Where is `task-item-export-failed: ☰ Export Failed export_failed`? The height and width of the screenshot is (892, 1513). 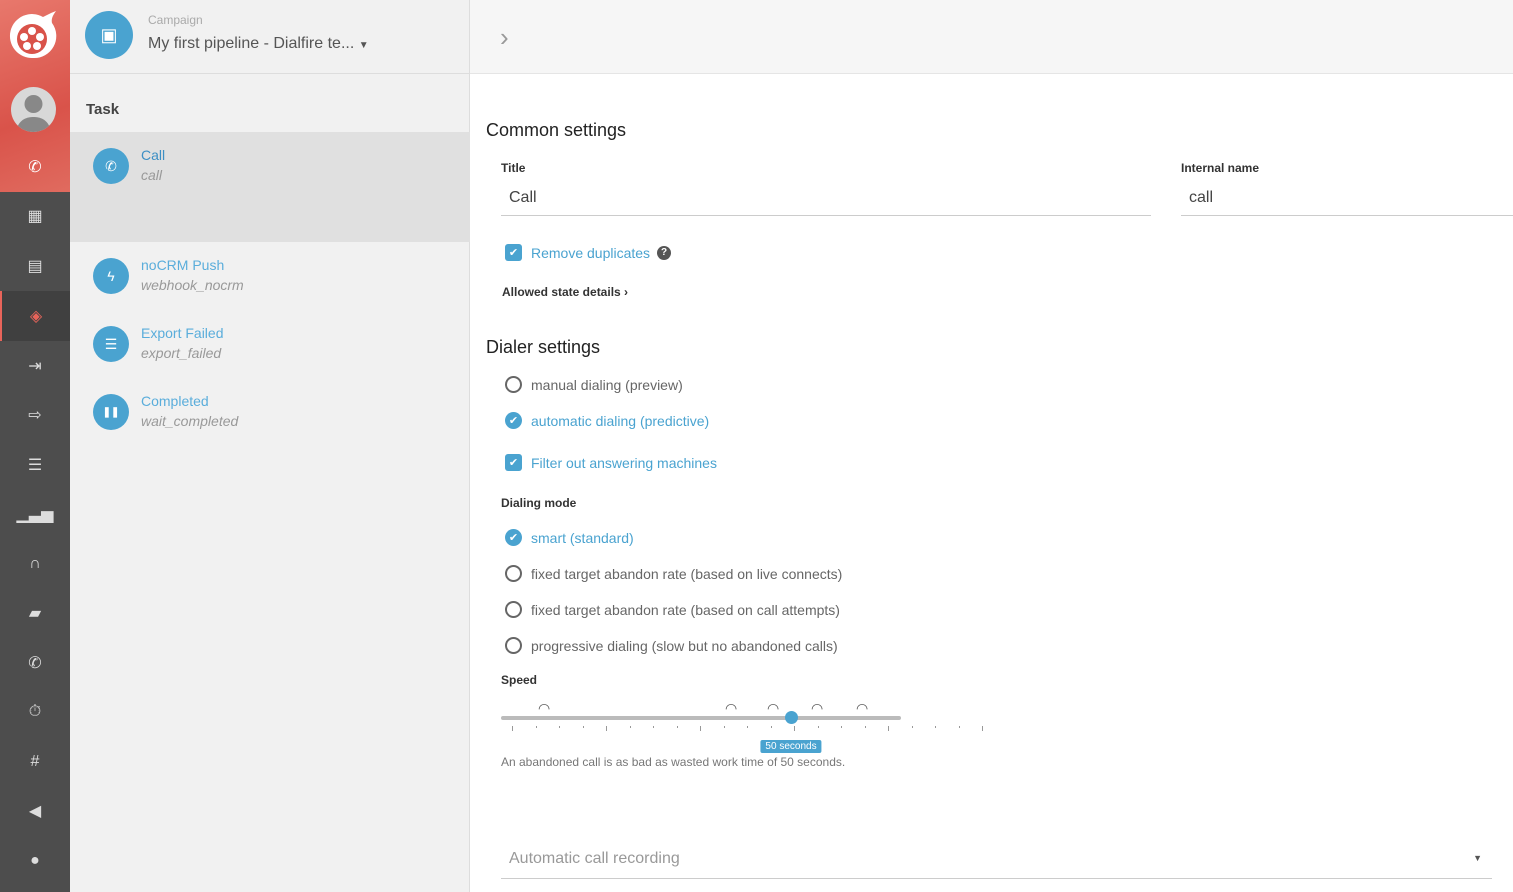
task-item-export-failed: ☰ Export Failed export_failed is located at coordinates (270, 344).